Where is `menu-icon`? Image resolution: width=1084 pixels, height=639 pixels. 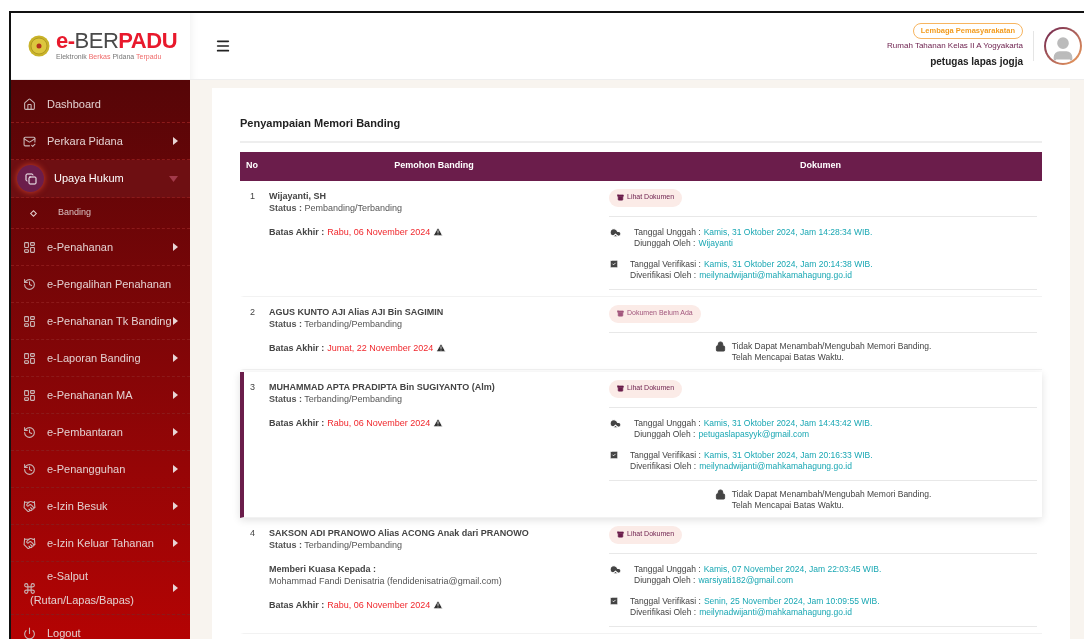 menu-icon is located at coordinates (223, 46).